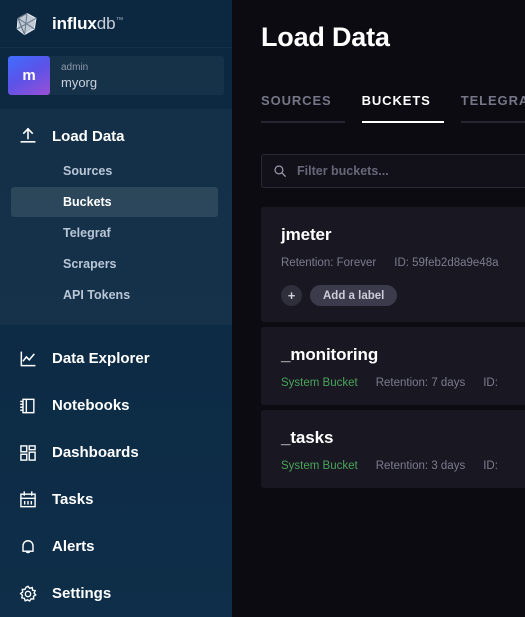  I want to click on sidebar-item-notebooks: Notebooks, so click(116, 405).